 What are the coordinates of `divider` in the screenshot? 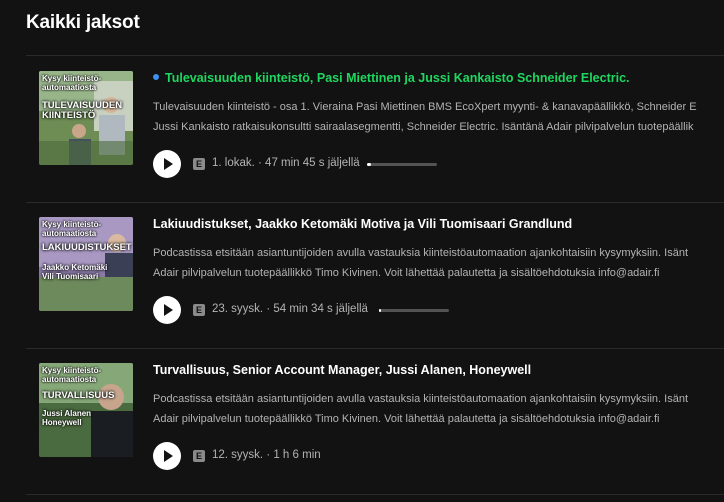 It's located at (375, 494).